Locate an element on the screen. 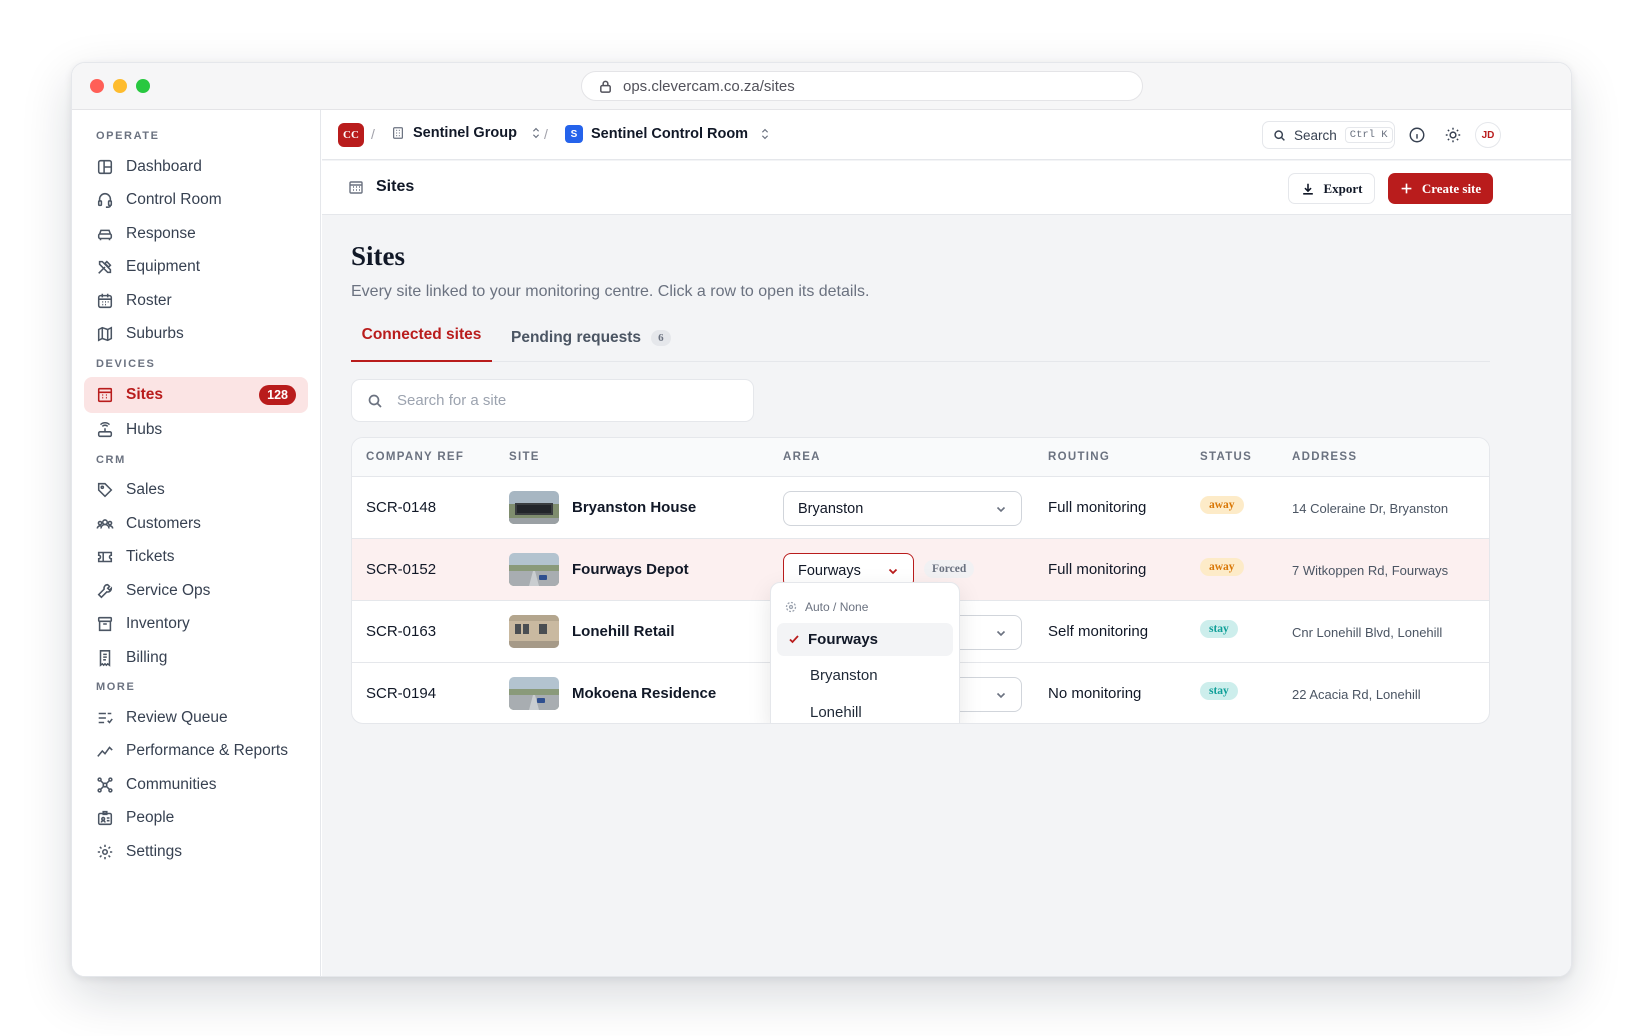 This screenshot has width=1640, height=1036. column-header-status: STATUS is located at coordinates (1226, 457).